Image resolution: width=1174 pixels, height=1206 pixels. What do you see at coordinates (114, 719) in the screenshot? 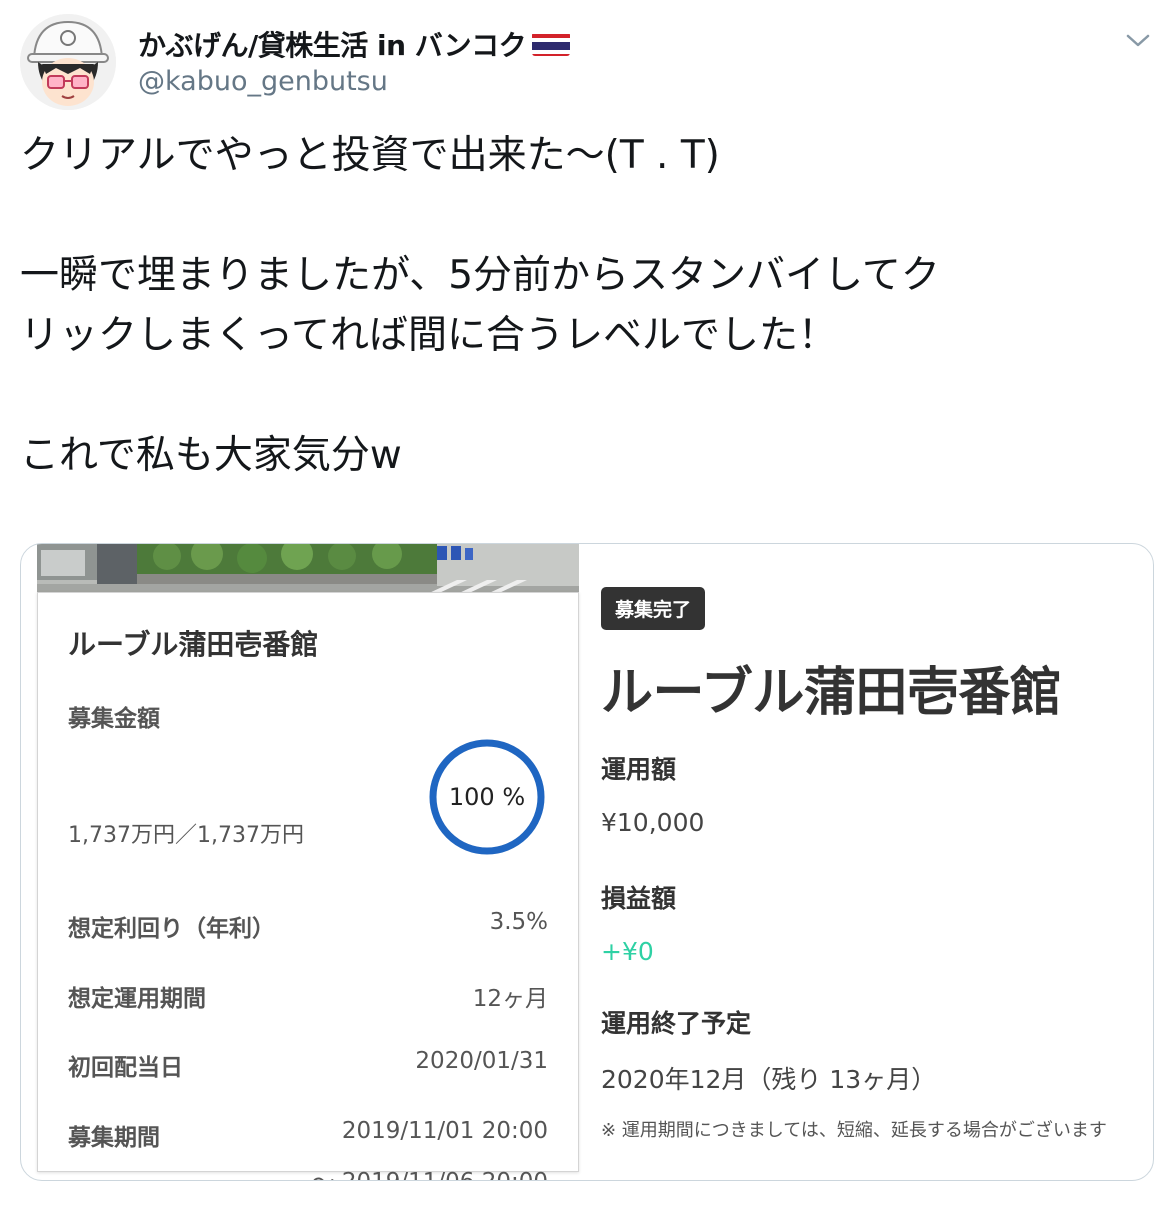
I see `raise-amount-label: 募集金額` at bounding box center [114, 719].